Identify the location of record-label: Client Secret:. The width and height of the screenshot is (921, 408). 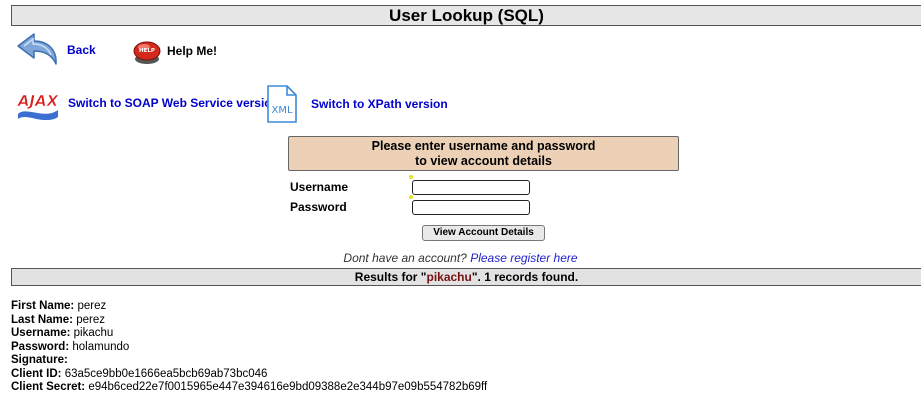
(48, 387).